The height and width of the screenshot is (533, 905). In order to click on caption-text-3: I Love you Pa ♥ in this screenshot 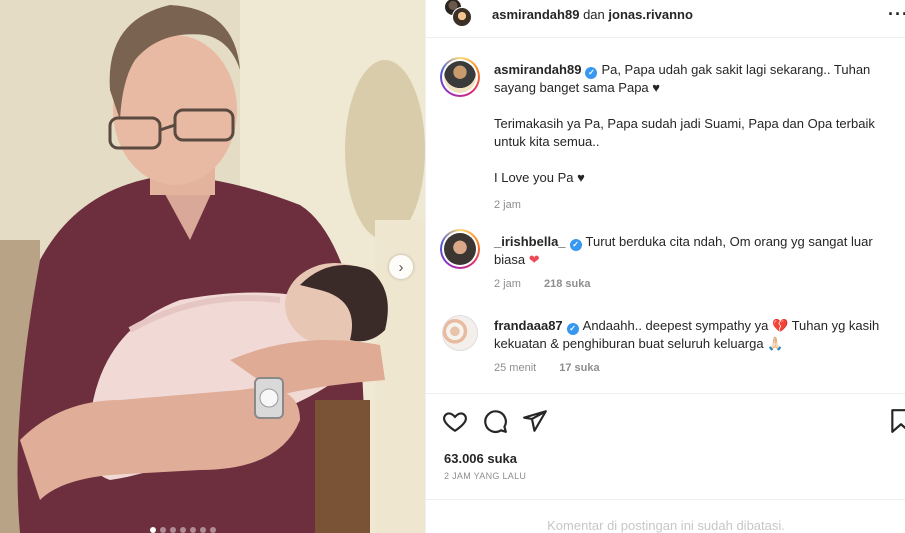, I will do `click(539, 177)`.